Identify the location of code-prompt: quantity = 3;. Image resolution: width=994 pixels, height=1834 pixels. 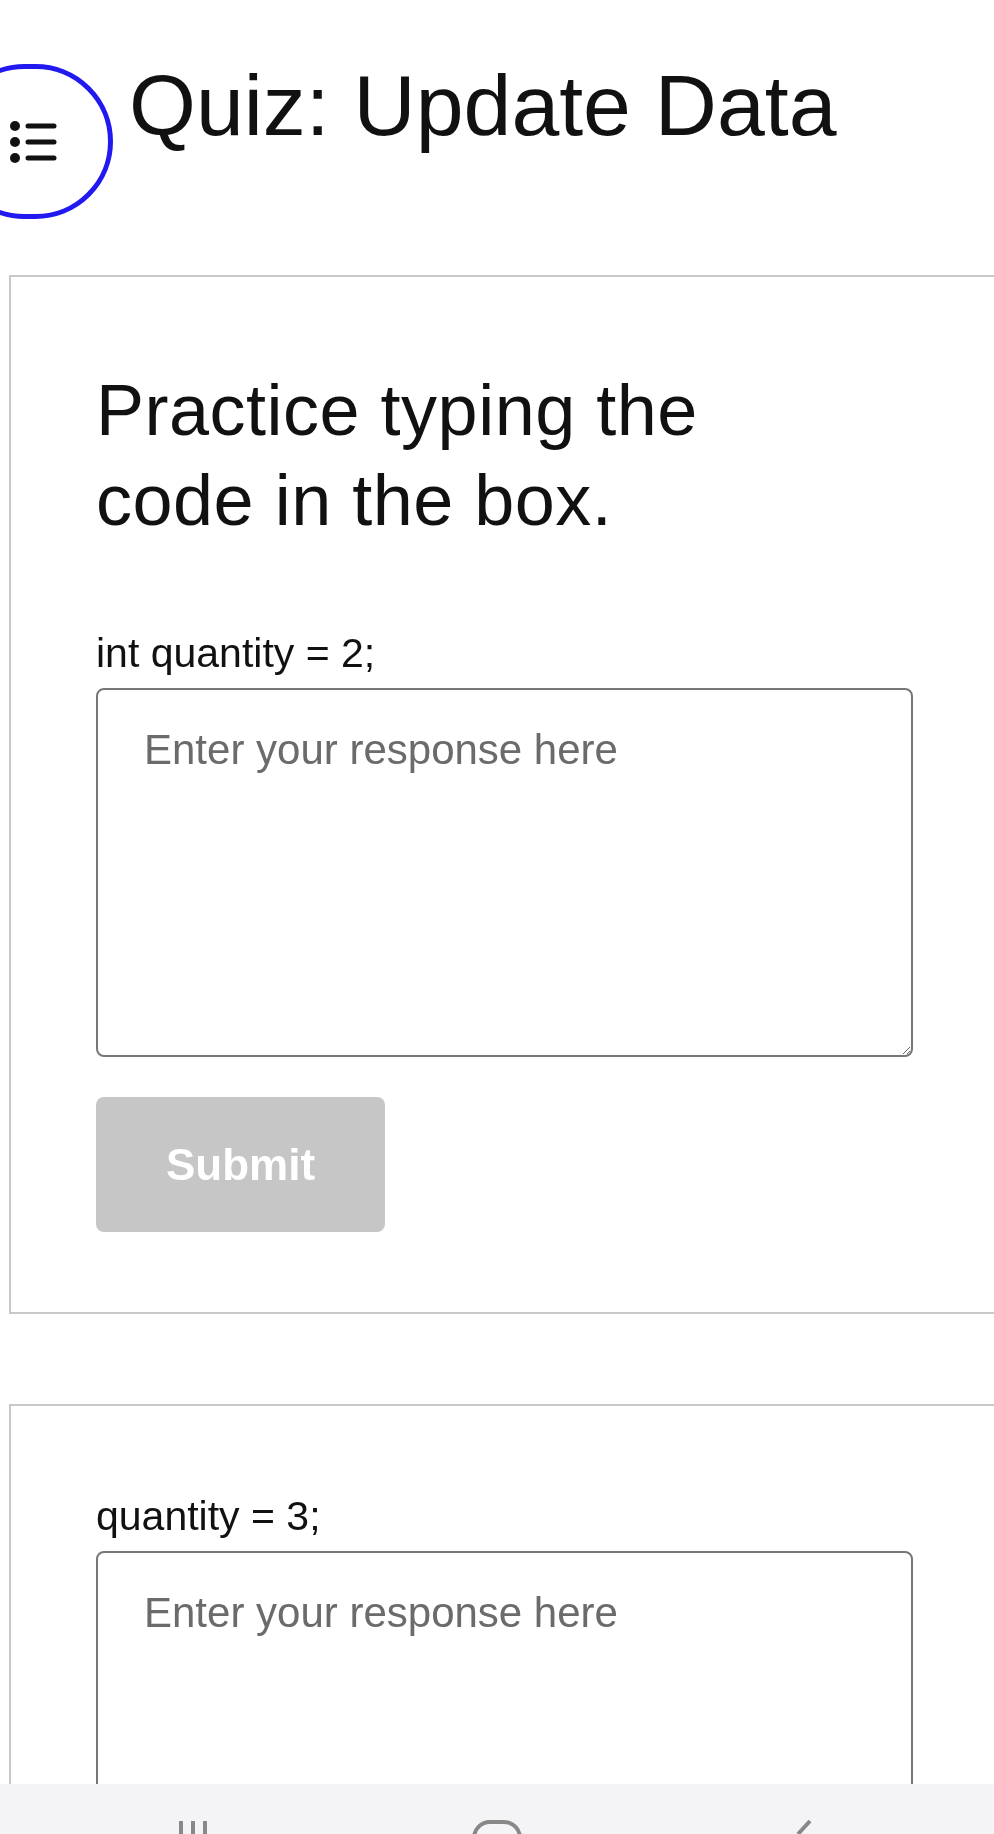
(208, 1516).